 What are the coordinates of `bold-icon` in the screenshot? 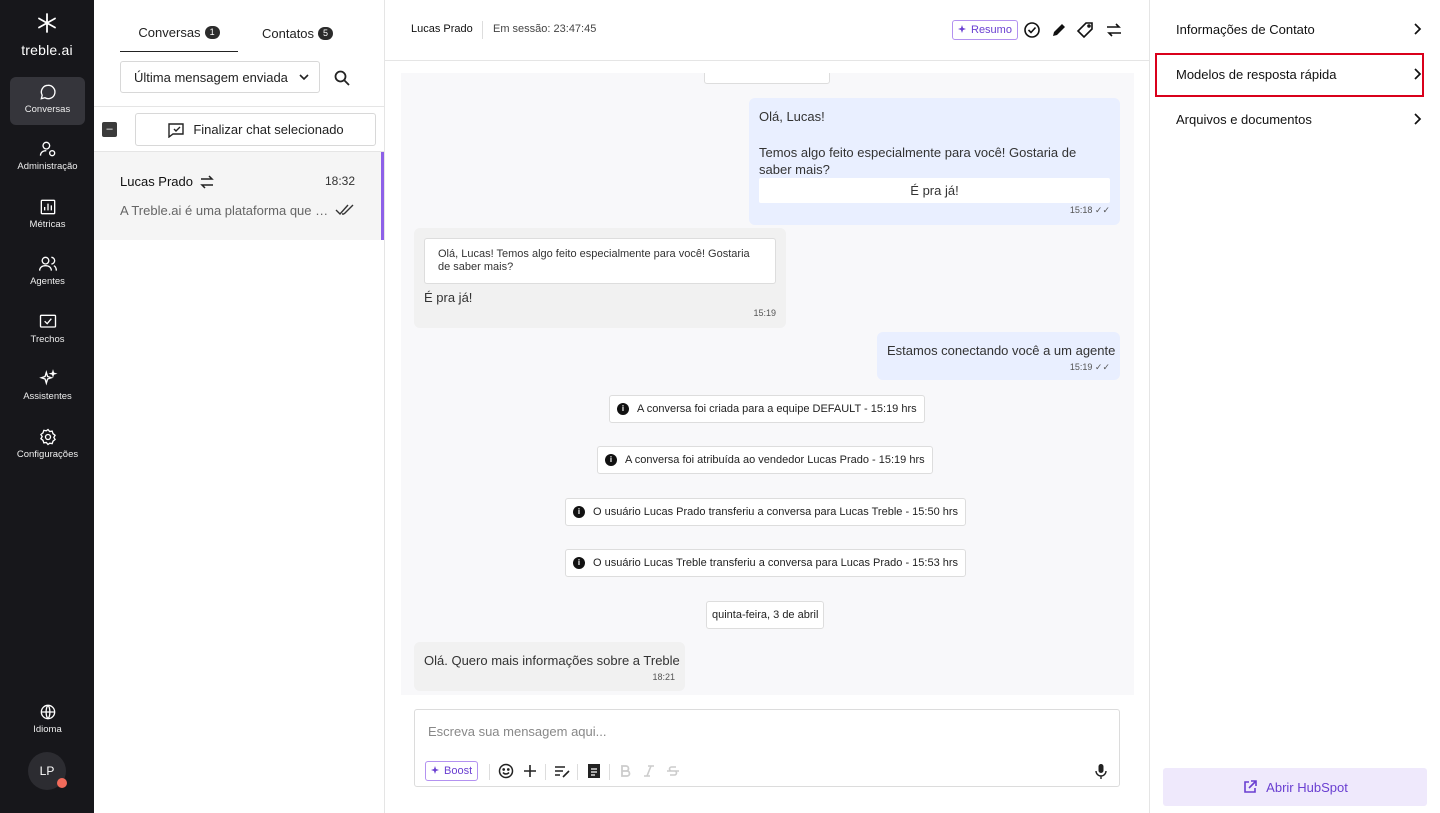 It's located at (625, 771).